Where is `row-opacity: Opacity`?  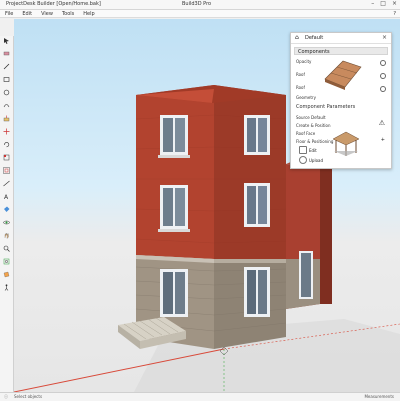
row-opacity: Opacity is located at coordinates (304, 61).